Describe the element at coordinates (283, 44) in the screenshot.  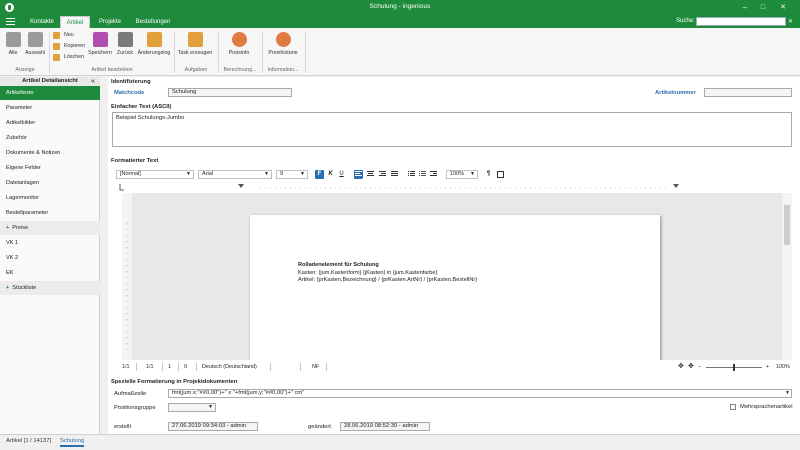
I see `preishistorie-button: Preishistorie` at that location.